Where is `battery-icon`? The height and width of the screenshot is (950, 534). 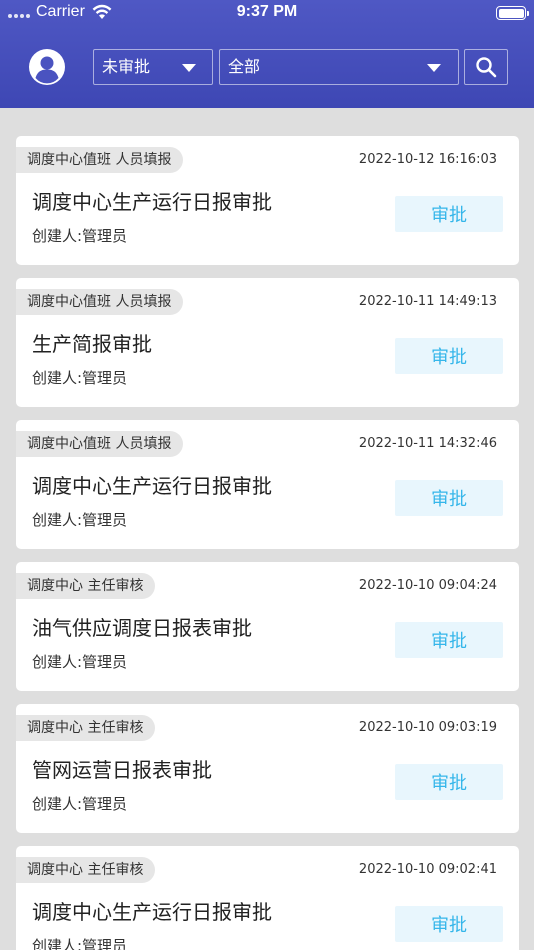 battery-icon is located at coordinates (512, 13).